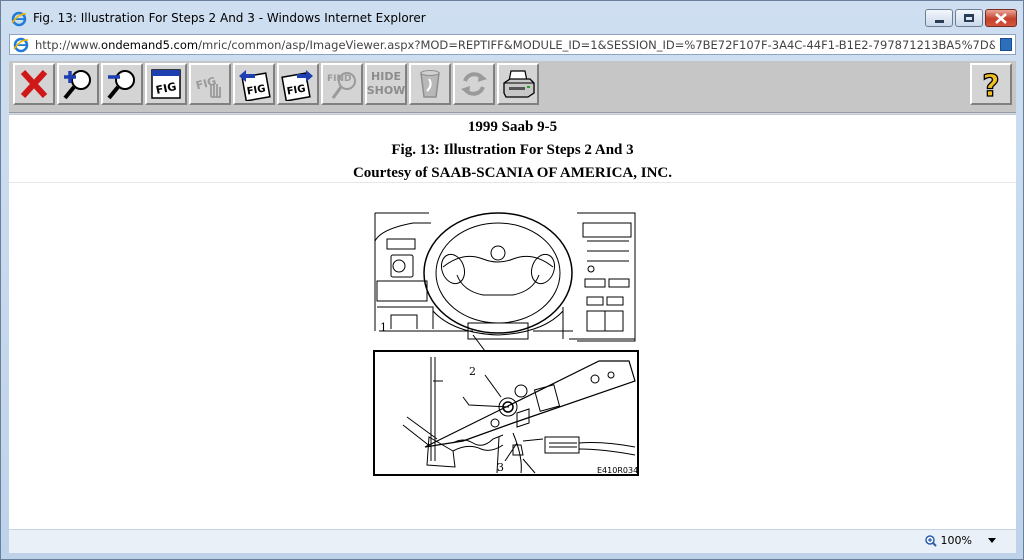 The image size is (1024, 560). I want to click on help-icon: ?, so click(991, 84).